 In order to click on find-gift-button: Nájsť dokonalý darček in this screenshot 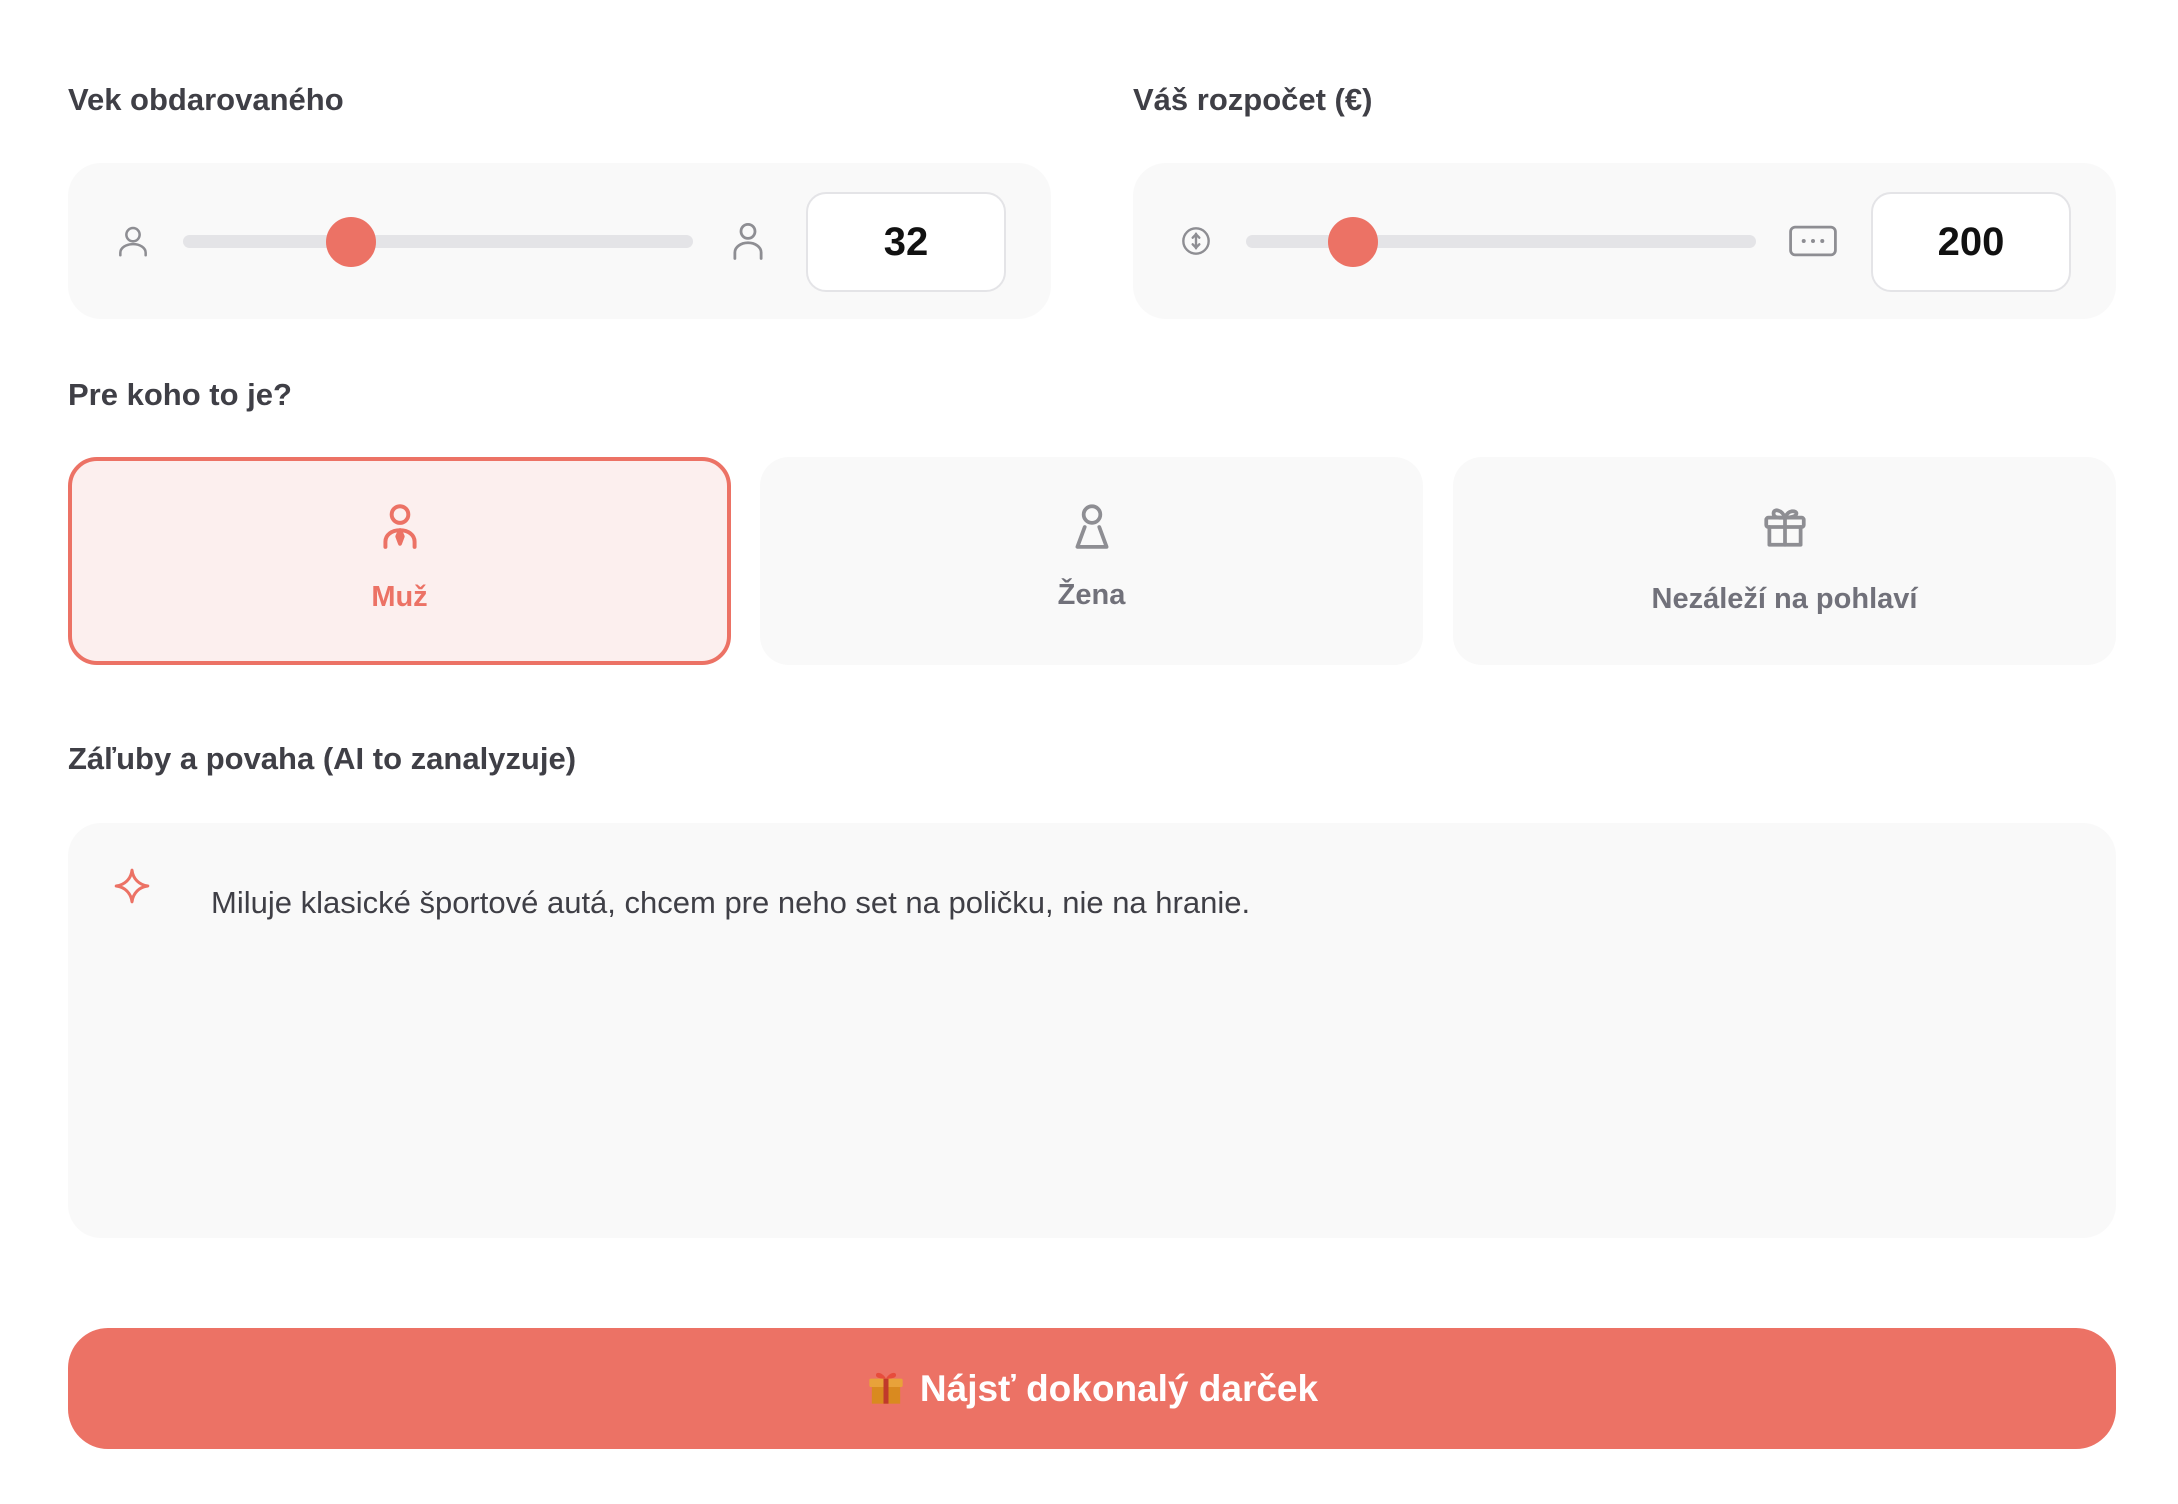, I will do `click(1092, 1388)`.